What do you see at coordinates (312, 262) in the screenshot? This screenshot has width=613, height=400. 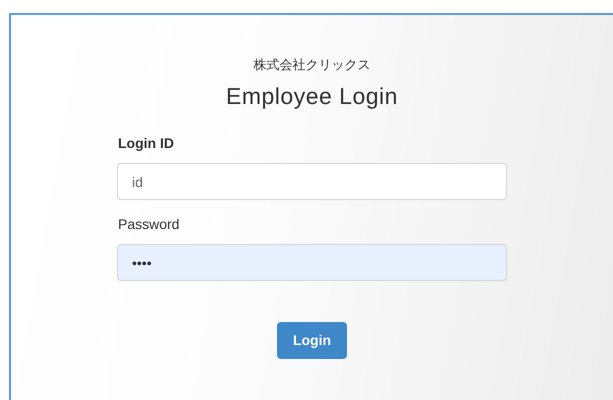 I see `password-field: ••••` at bounding box center [312, 262].